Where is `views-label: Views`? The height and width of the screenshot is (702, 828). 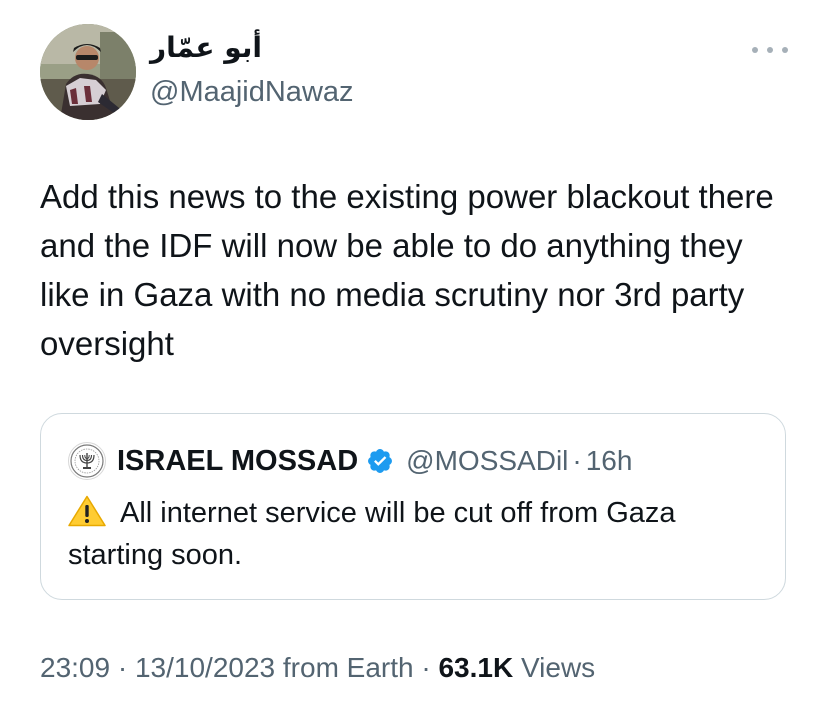 views-label: Views is located at coordinates (554, 667).